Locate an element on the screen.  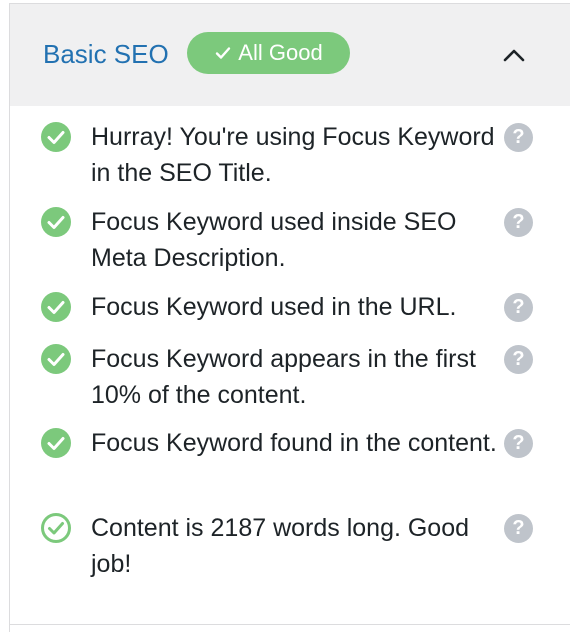
collapse-toggle is located at coordinates (514, 55).